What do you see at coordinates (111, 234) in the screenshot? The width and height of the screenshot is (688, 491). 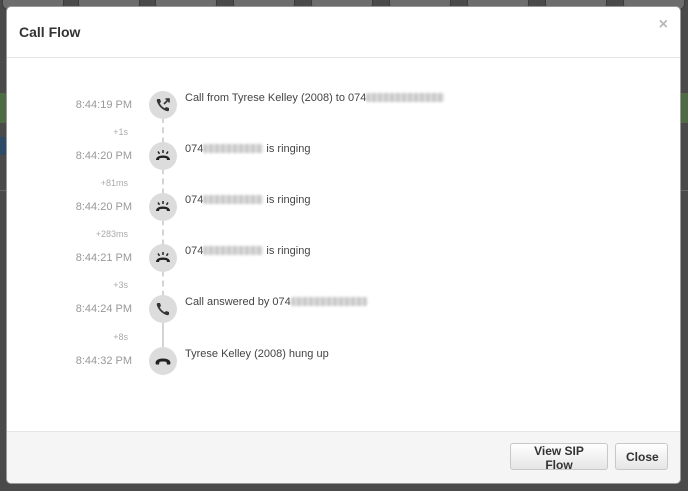 I see `time-delta: +283ms` at bounding box center [111, 234].